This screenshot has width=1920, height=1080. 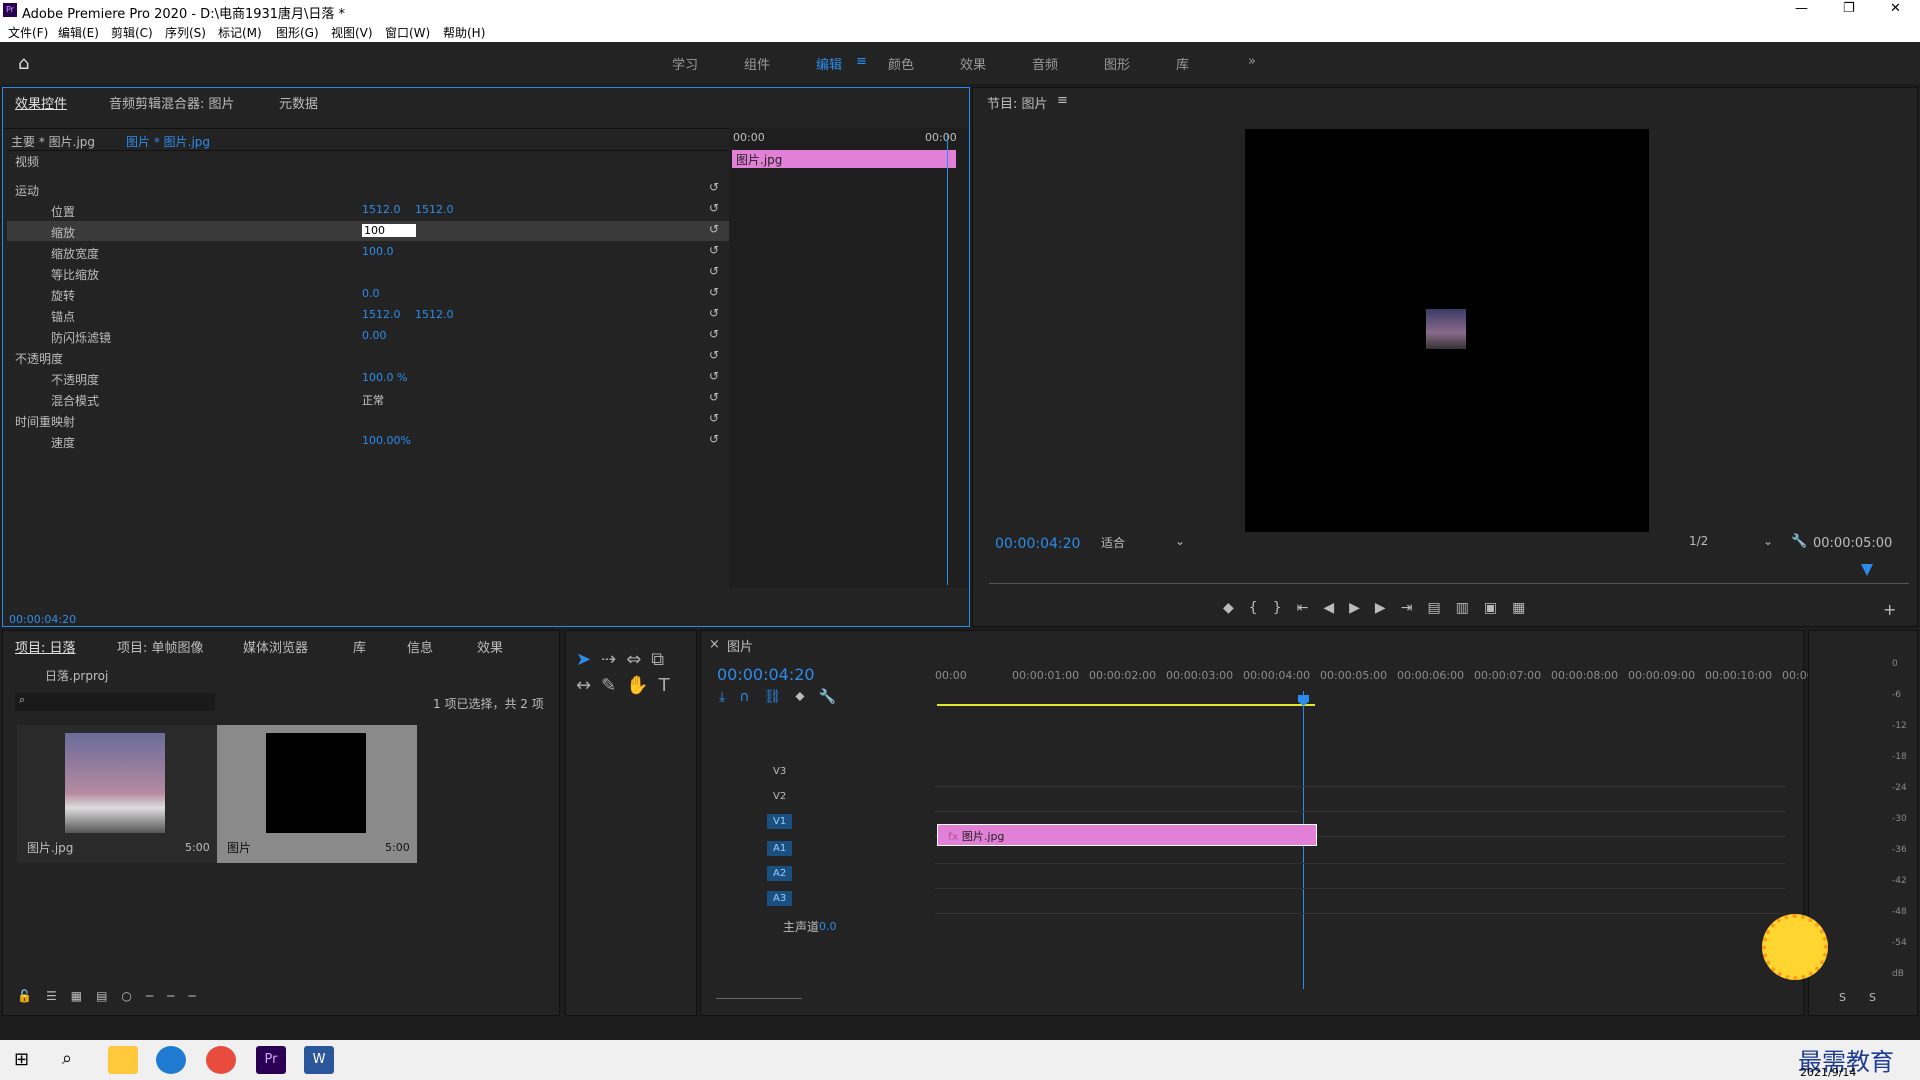 I want to click on track-v3: V3, so click(x=779, y=771).